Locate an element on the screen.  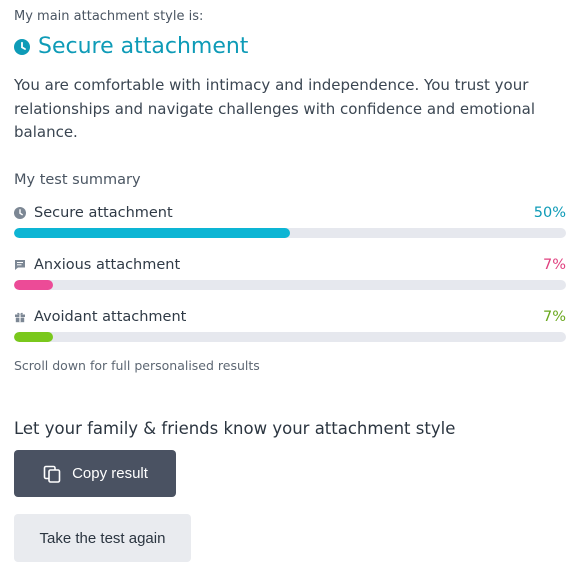
eyebrow-text: My main attachment style is: is located at coordinates (109, 16).